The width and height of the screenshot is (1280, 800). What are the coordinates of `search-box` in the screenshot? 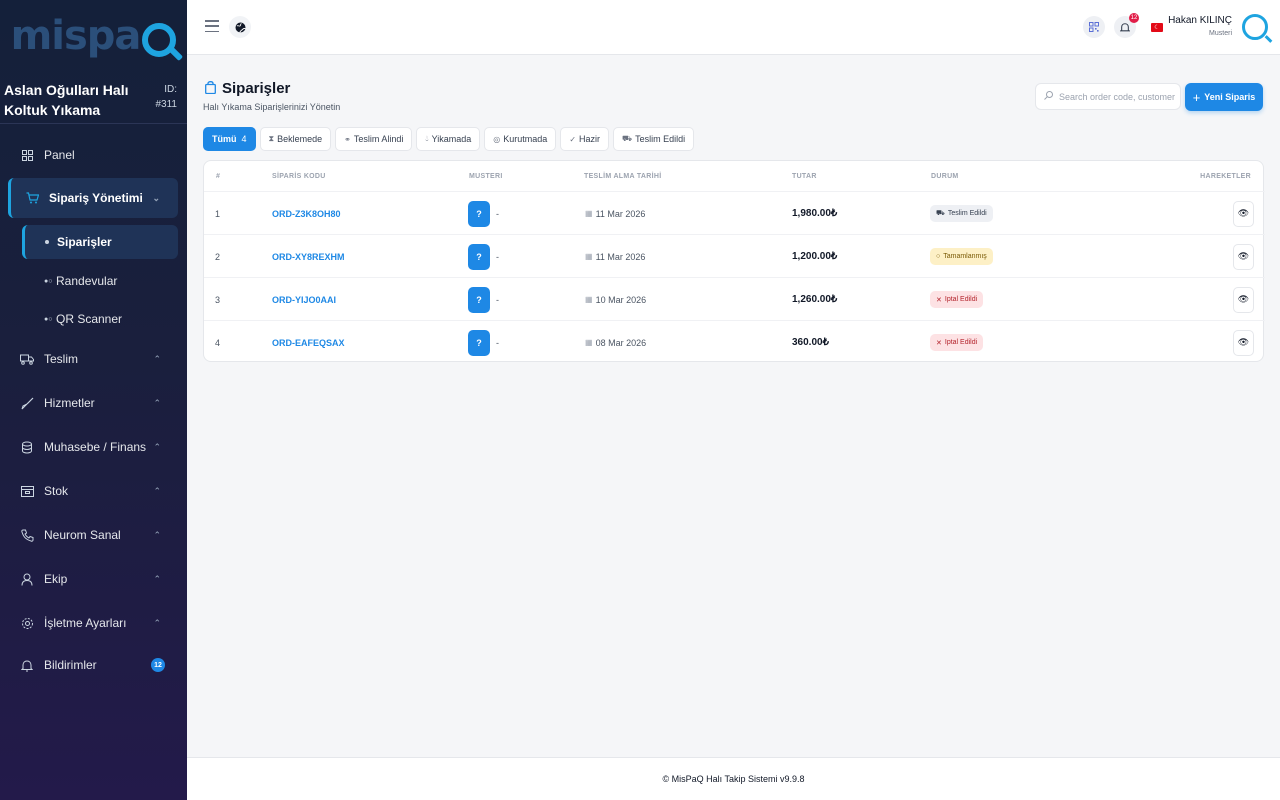 It's located at (1108, 96).